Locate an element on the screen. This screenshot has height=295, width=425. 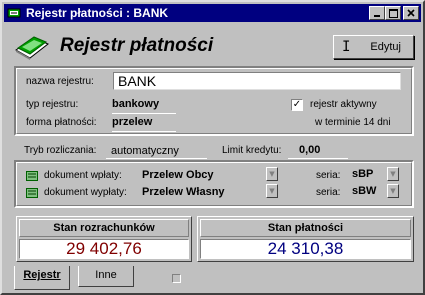
register-type-value: bankowy is located at coordinates (136, 104).